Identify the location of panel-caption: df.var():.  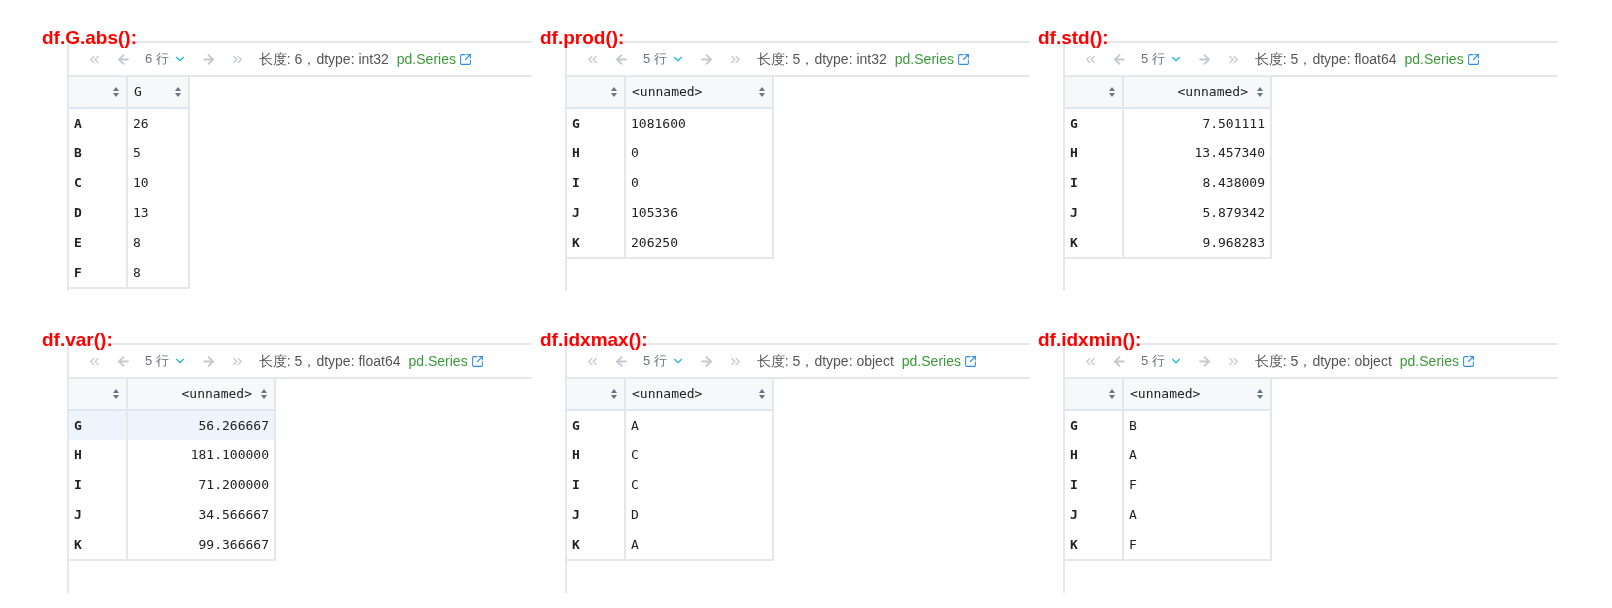
(77, 339).